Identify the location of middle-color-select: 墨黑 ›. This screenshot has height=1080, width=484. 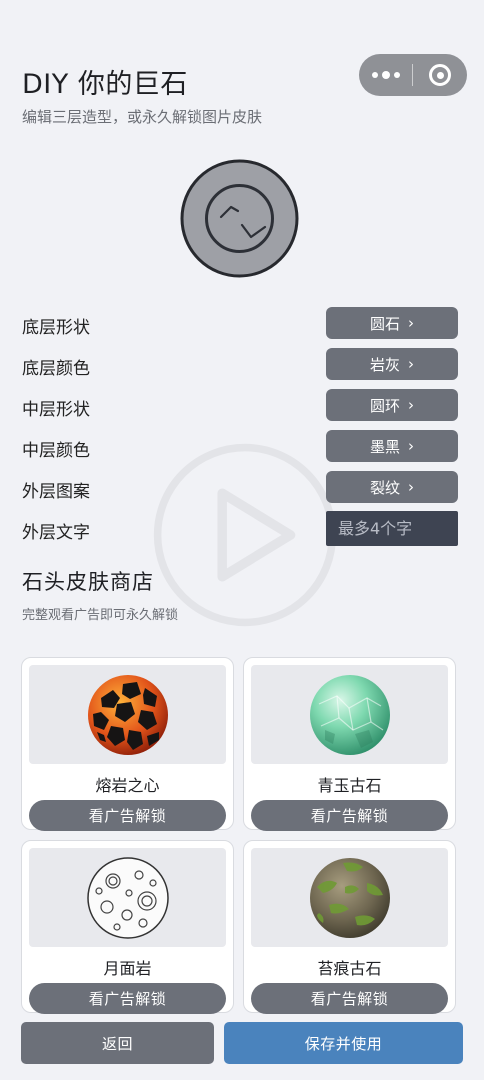
(392, 446).